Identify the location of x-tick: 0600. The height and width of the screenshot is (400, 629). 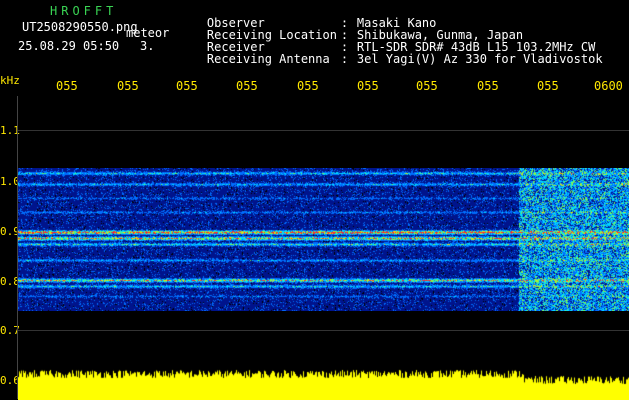
(608, 86).